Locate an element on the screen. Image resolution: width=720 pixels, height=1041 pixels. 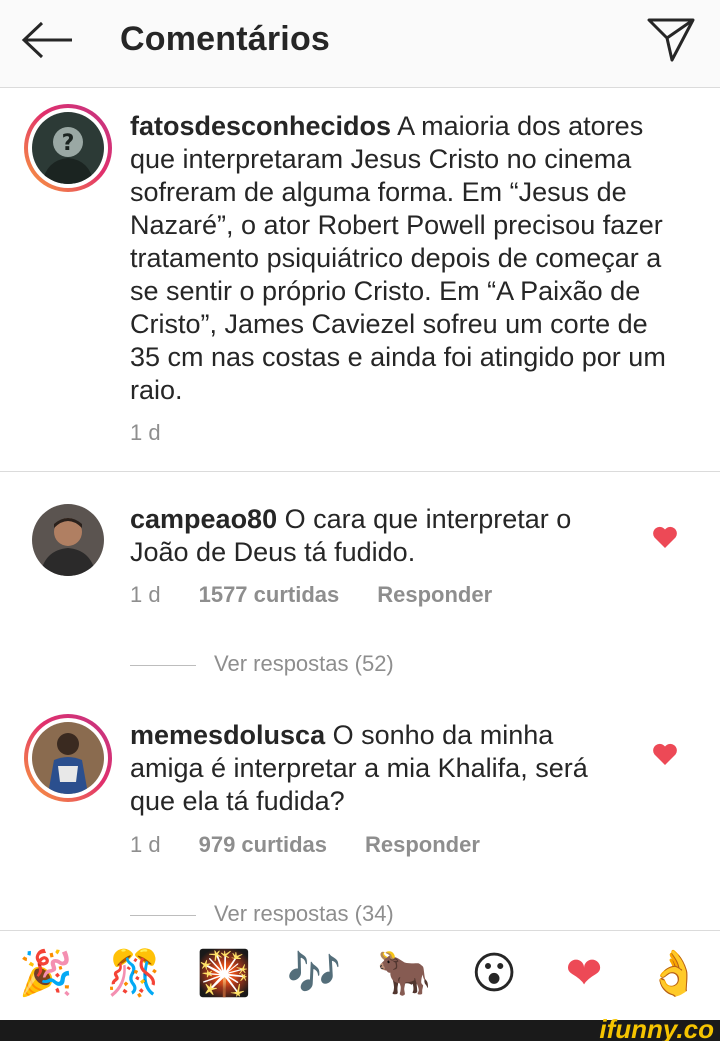
comment-username: memesdolusca is located at coordinates (227, 735).